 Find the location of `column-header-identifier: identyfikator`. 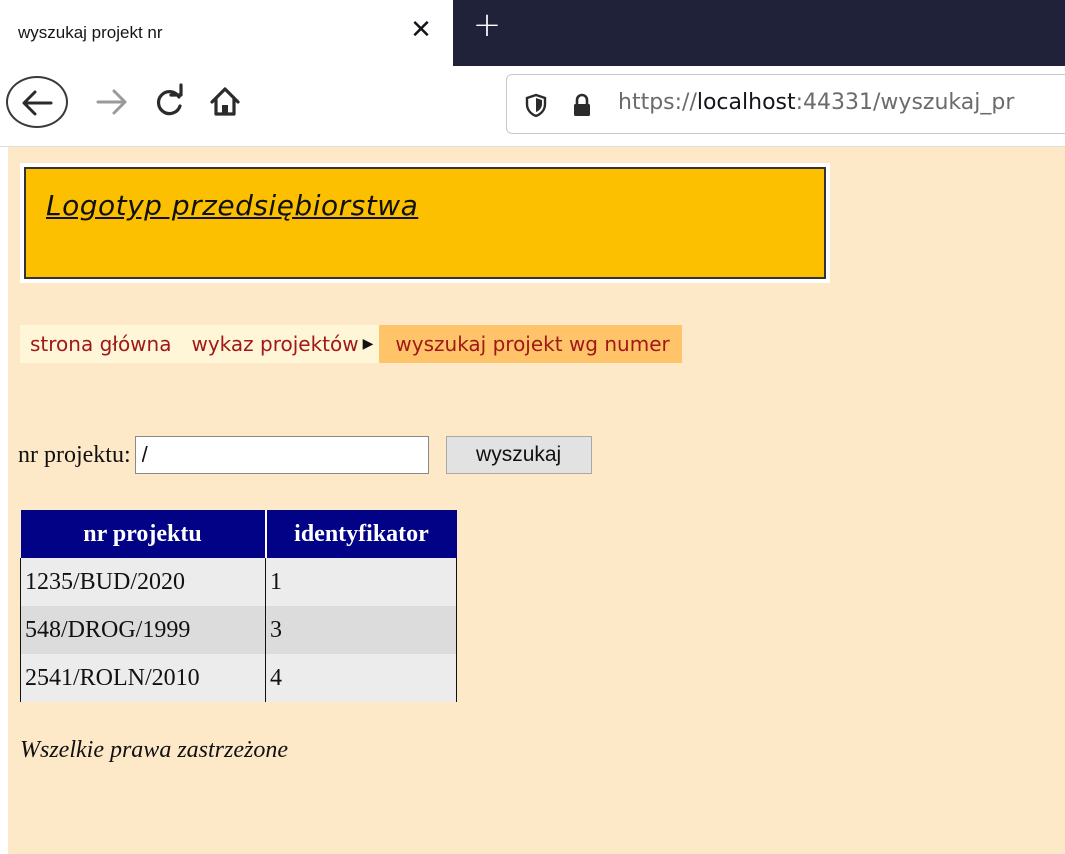

column-header-identifier: identyfikator is located at coordinates (361, 534).